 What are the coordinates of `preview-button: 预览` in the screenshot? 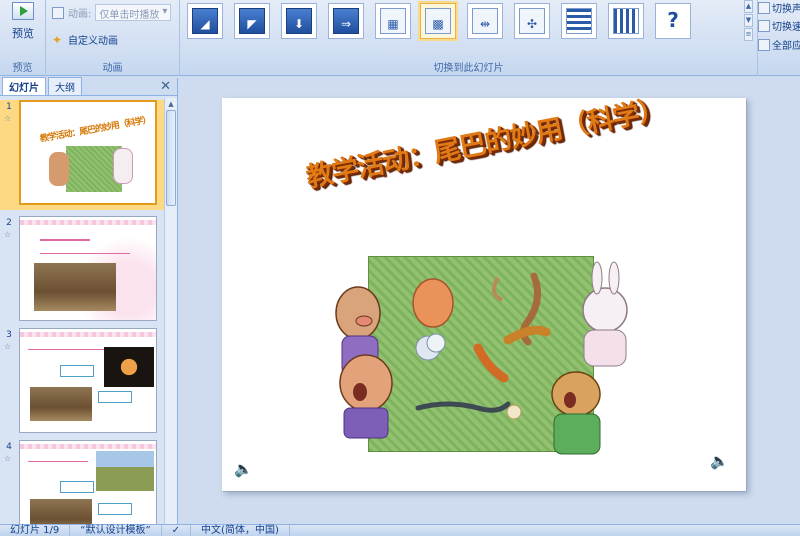 It's located at (23, 27).